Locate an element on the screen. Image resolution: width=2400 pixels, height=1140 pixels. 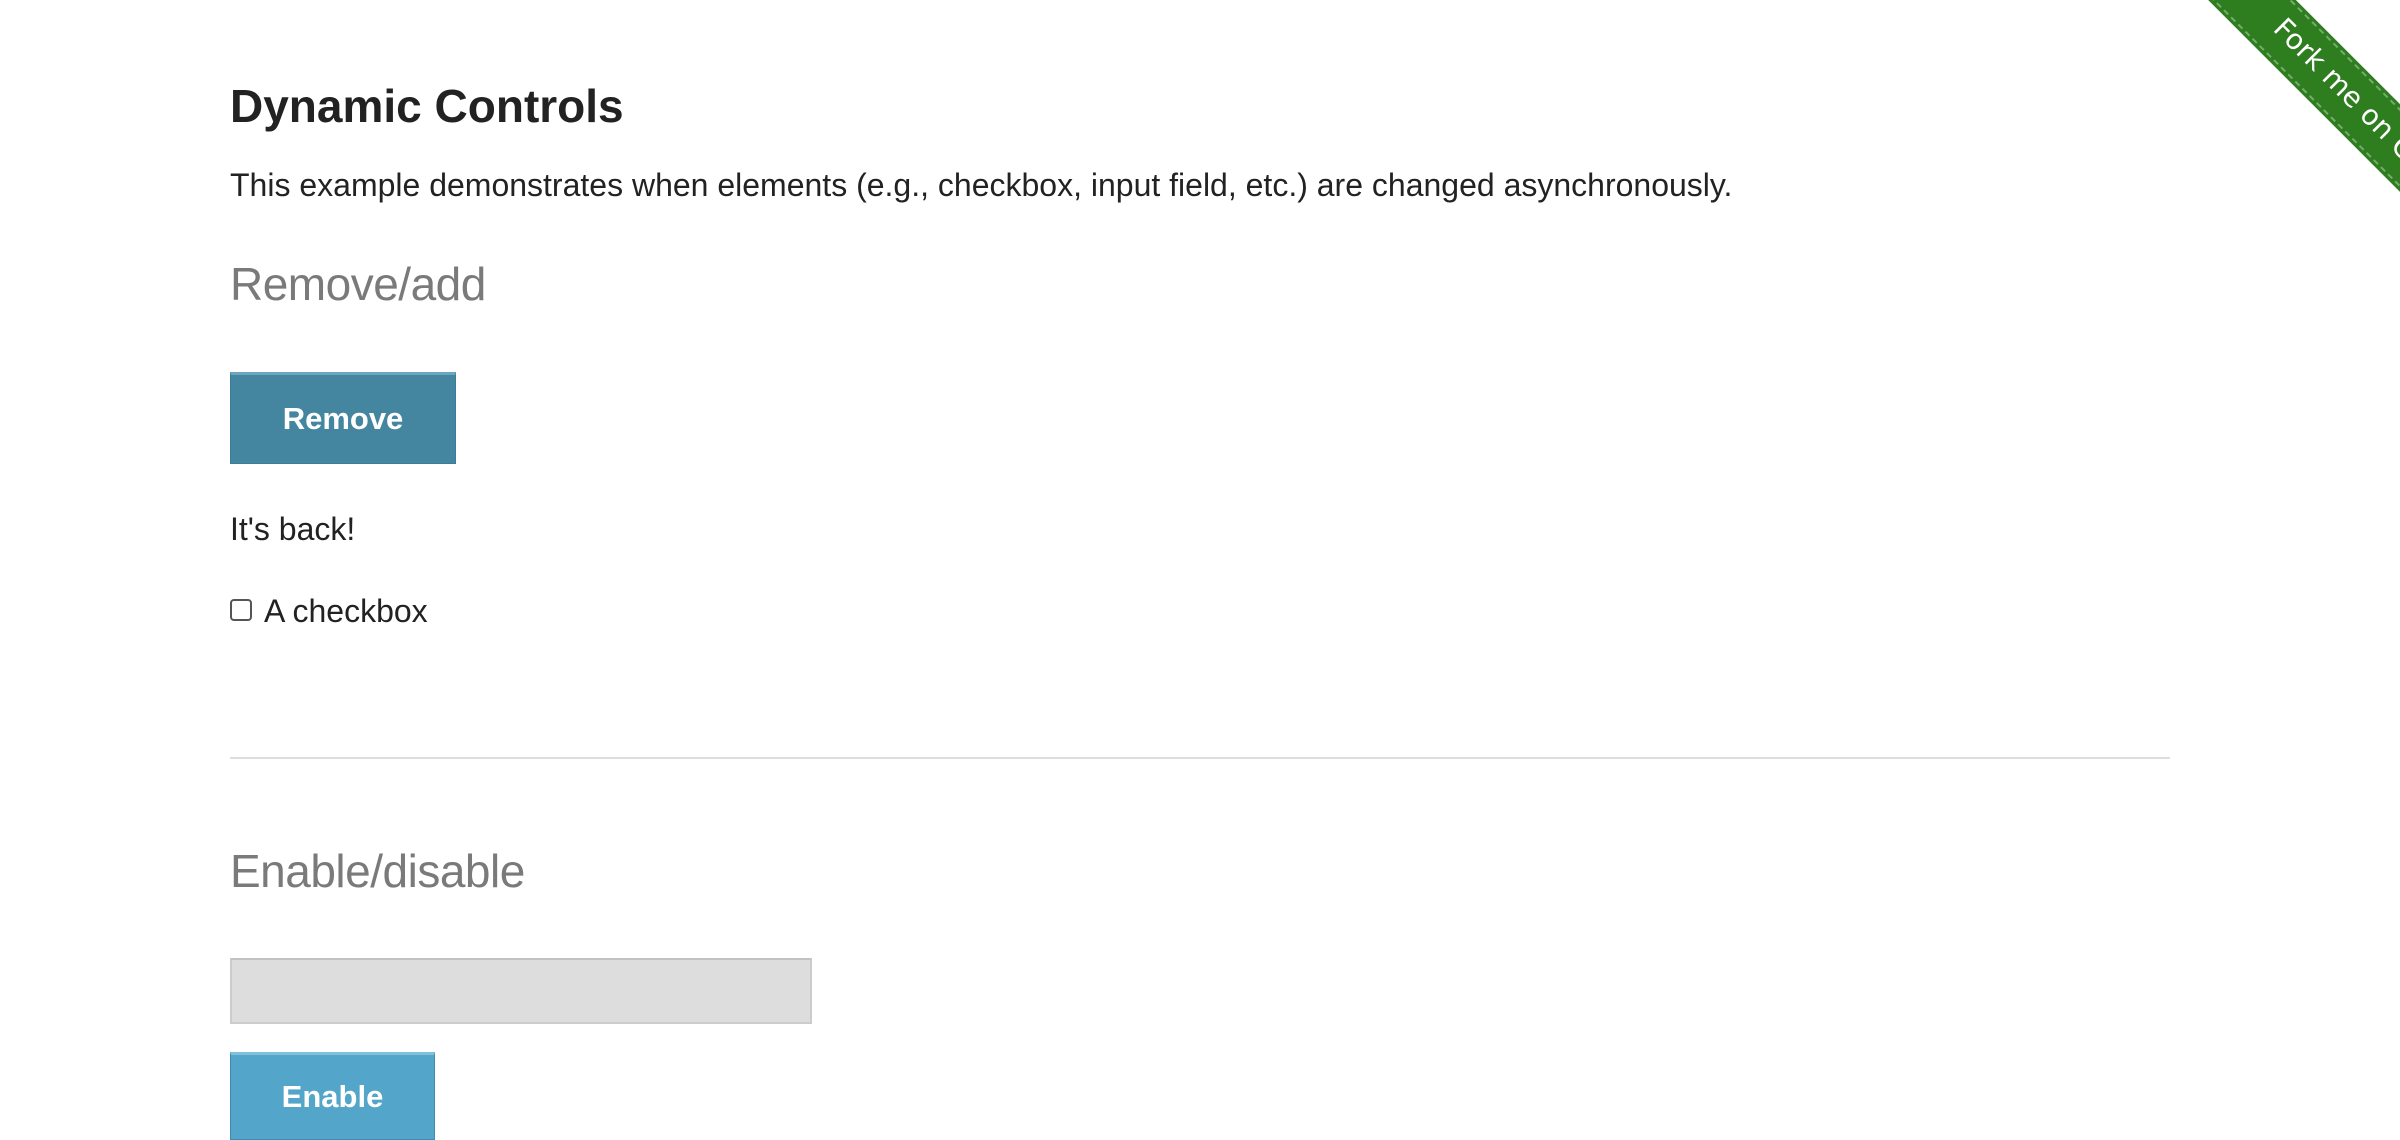
section-divider is located at coordinates (1200, 758).